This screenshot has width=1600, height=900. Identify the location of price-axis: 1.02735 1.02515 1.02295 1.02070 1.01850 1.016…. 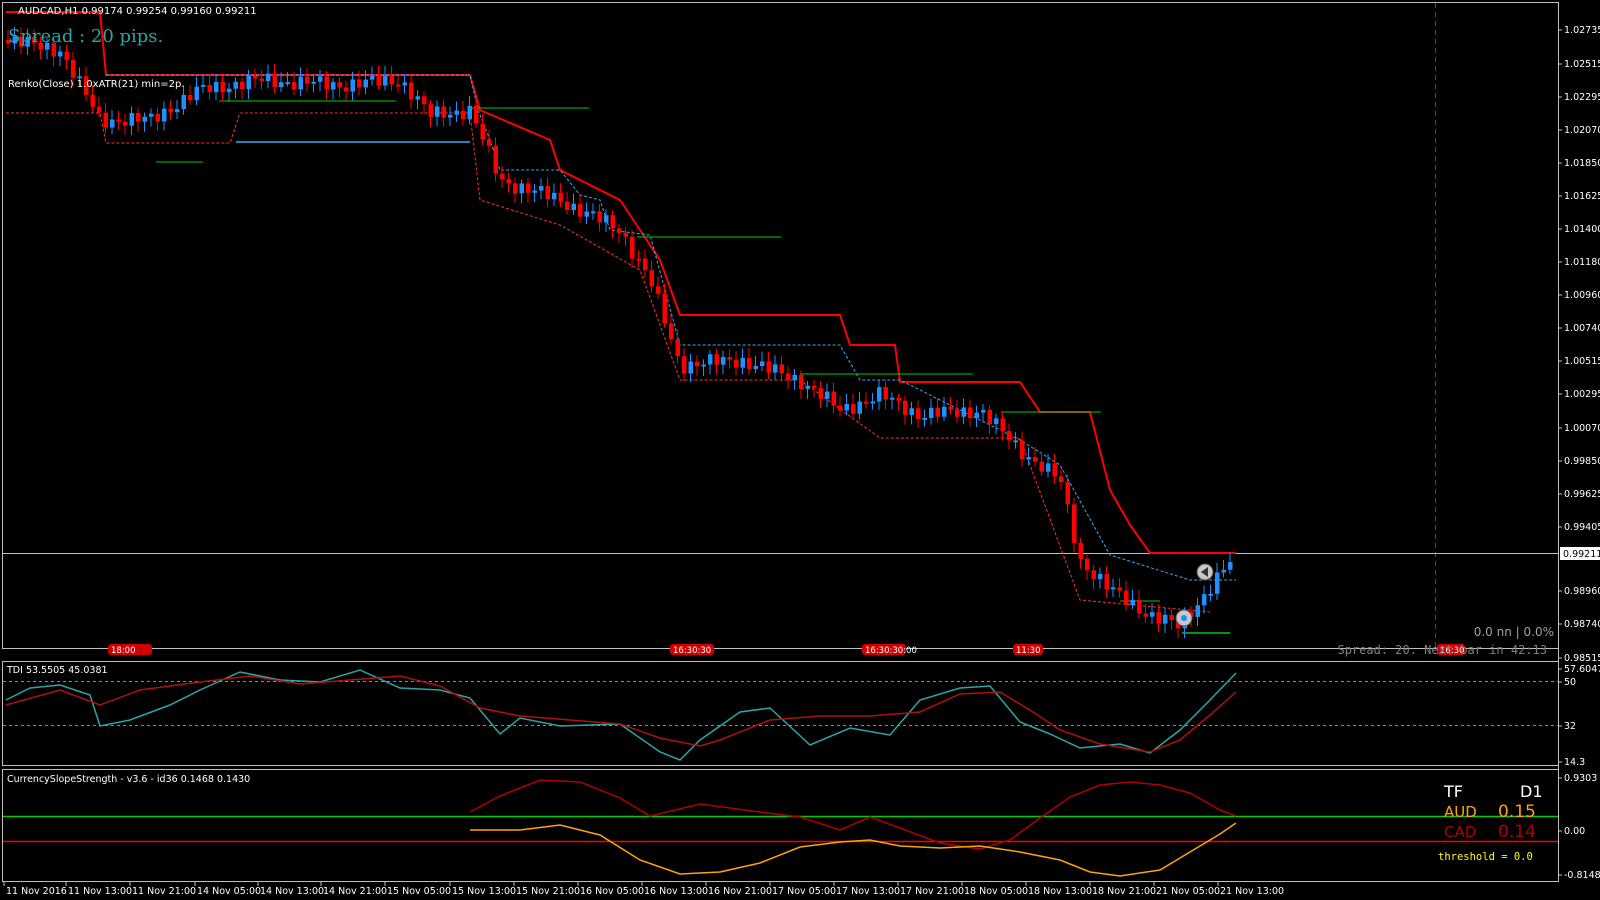
(1579, 344).